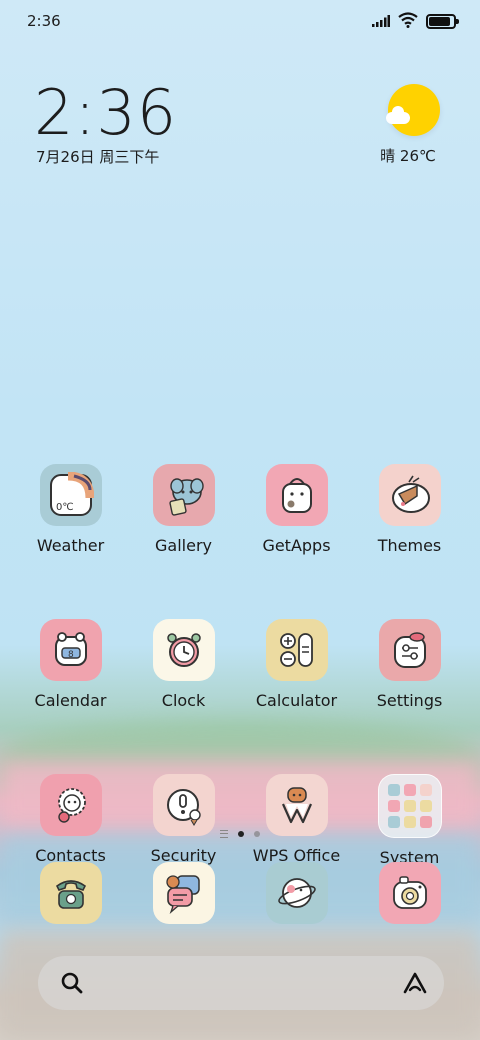 Image resolution: width=480 pixels, height=1040 pixels. I want to click on svg-text: 0℃, so click(65, 507).